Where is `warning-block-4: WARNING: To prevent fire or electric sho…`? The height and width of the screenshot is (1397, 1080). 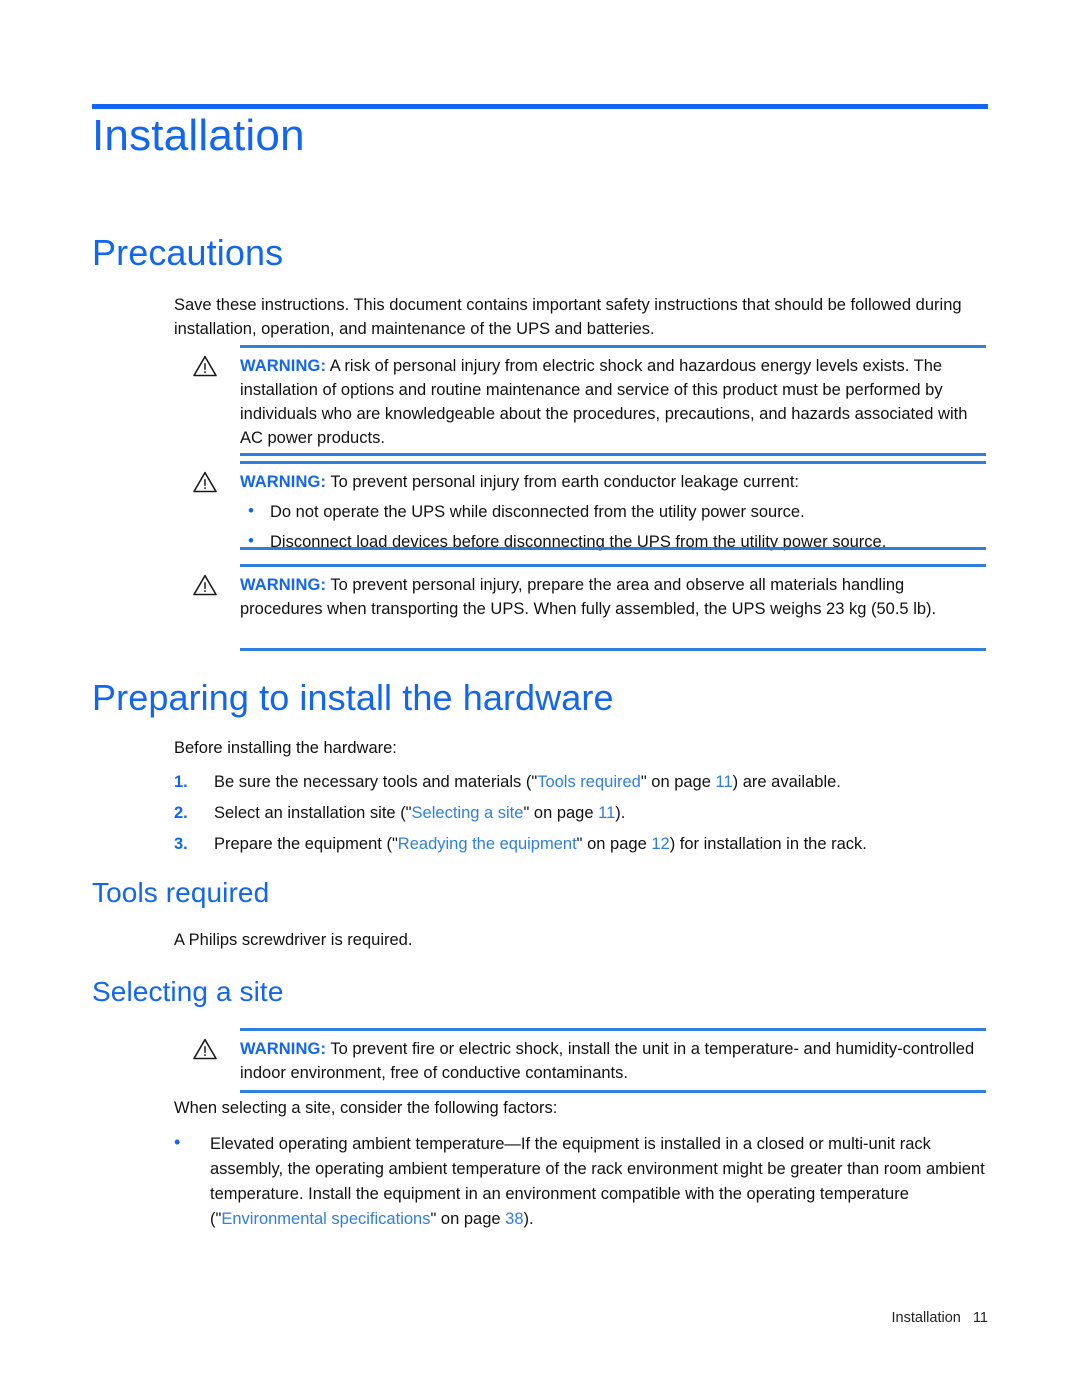
warning-block-4: WARNING: To prevent fire or electric sho… is located at coordinates (580, 1060).